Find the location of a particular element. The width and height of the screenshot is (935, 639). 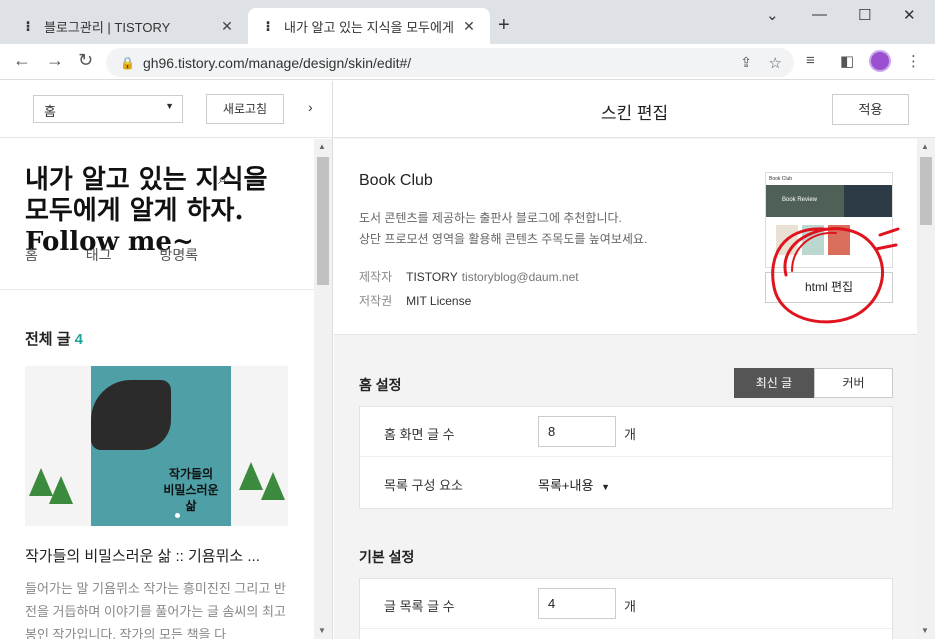

window-close-icon: ✕ is located at coordinates (909, 15).